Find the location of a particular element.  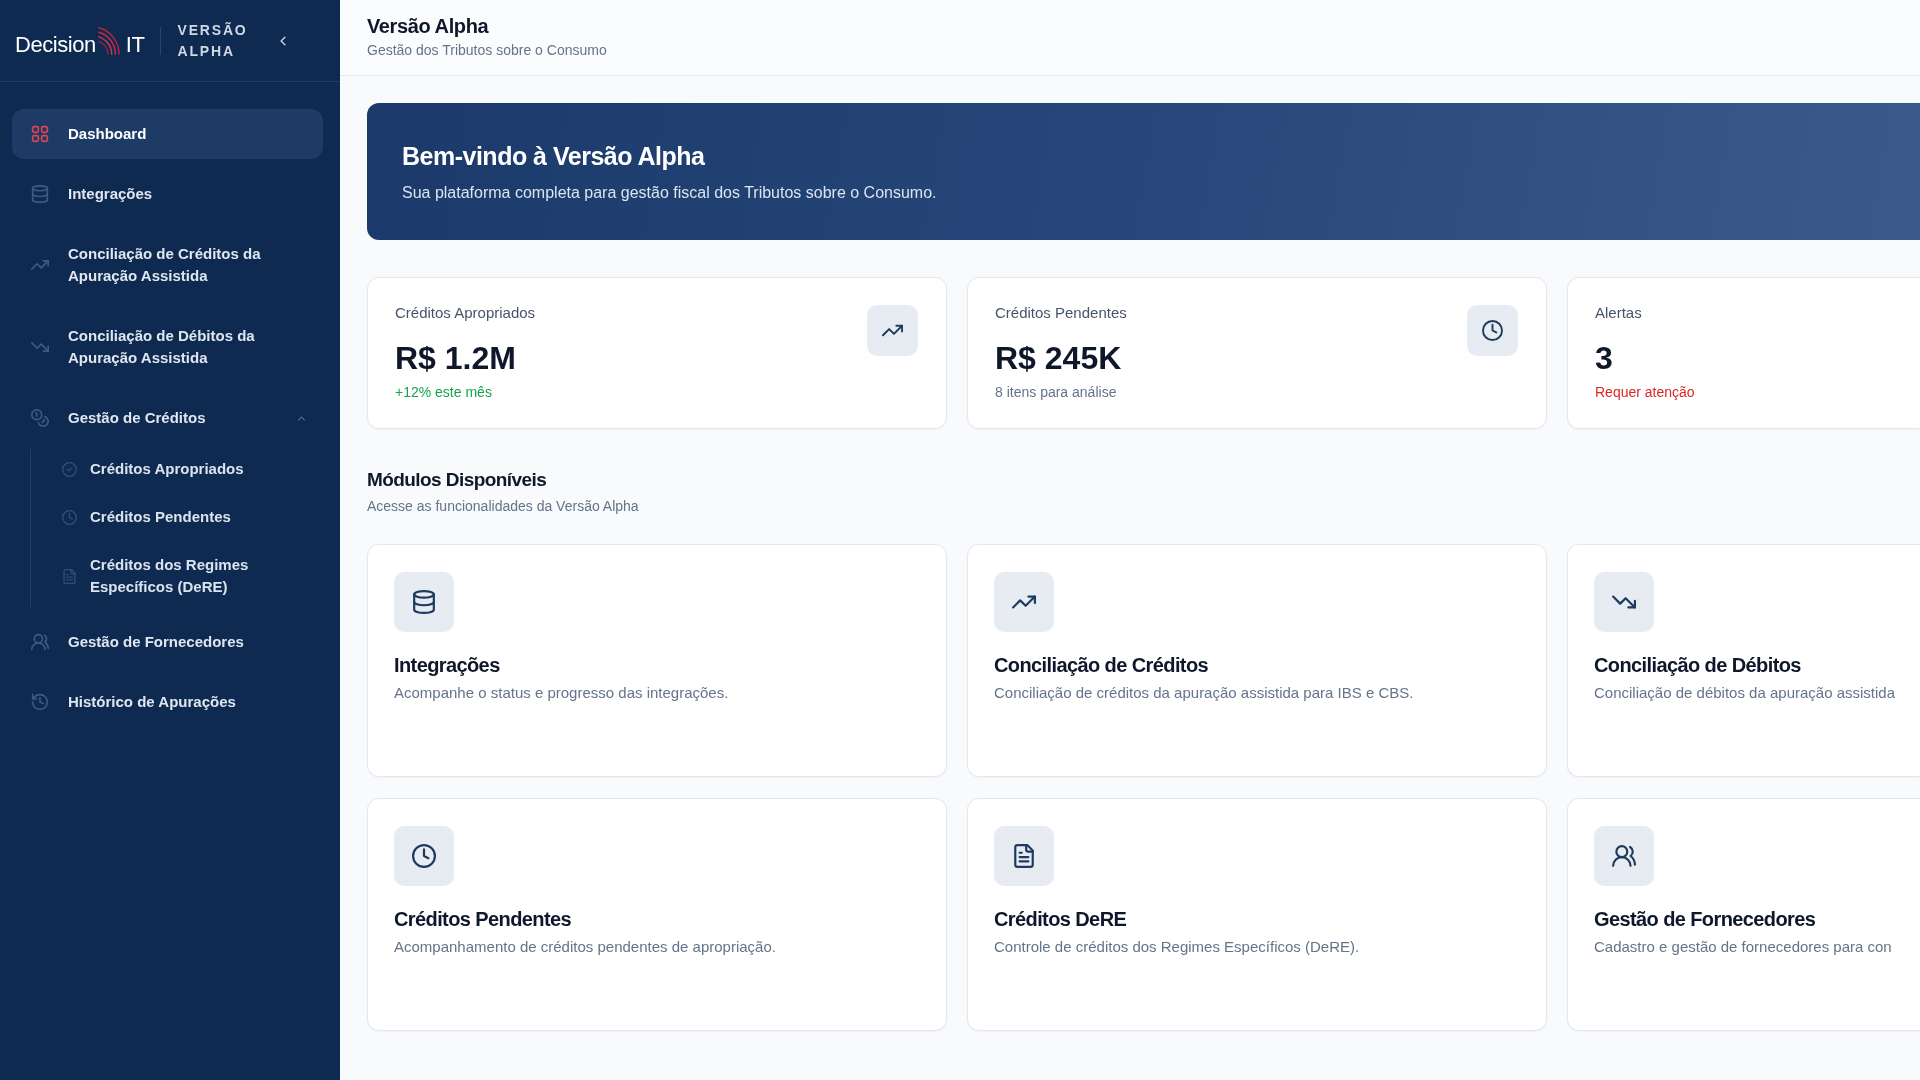

module-description: Acompanhamento de créditos pendentes de apropriação. is located at coordinates (585, 947).